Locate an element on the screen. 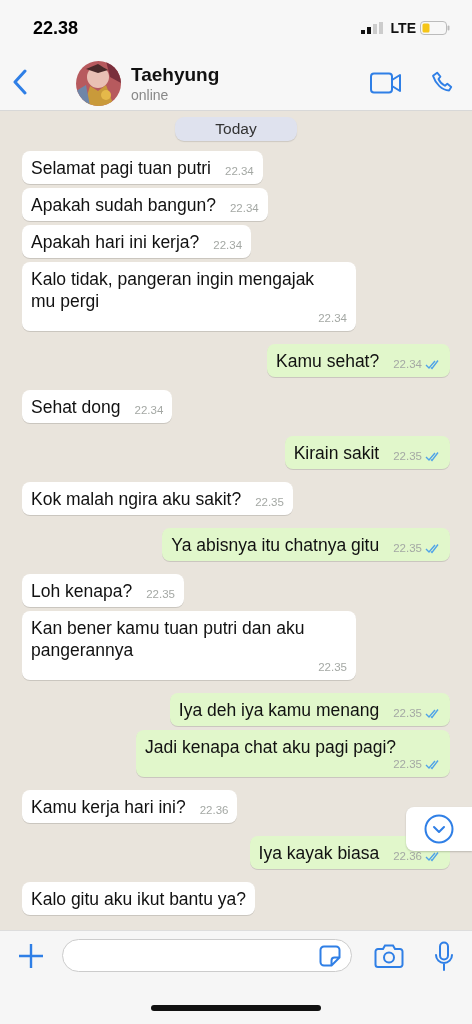  message-text: Ya abisnya itu chatnya gitu is located at coordinates (275, 545).